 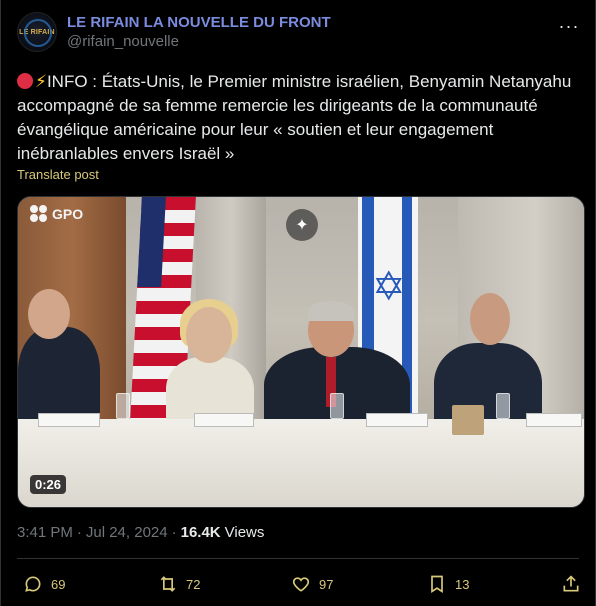 What do you see at coordinates (437, 584) in the screenshot?
I see `bookmark-icon` at bounding box center [437, 584].